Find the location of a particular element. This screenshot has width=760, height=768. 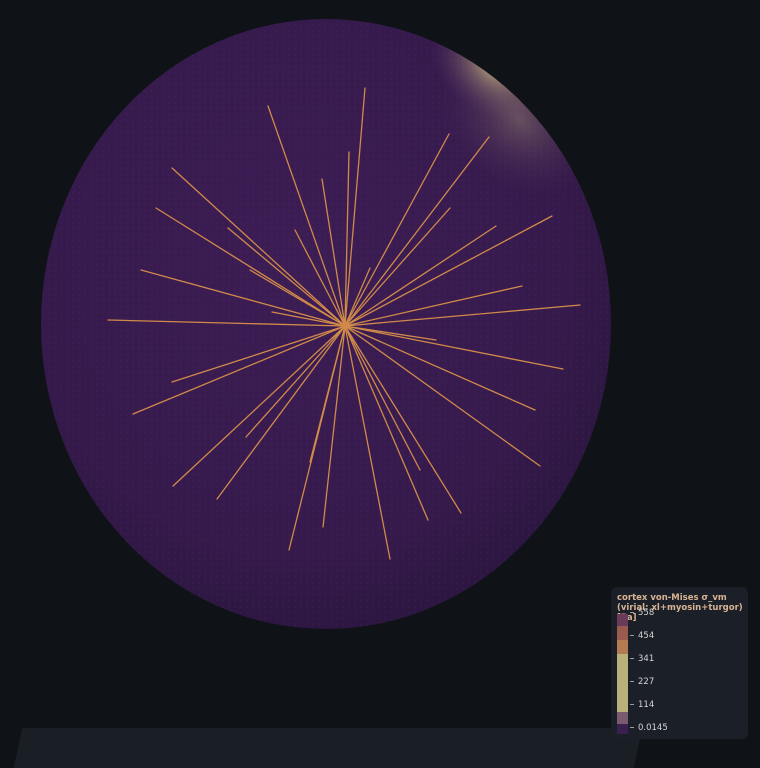

colorbar-gradient is located at coordinates (622, 674).